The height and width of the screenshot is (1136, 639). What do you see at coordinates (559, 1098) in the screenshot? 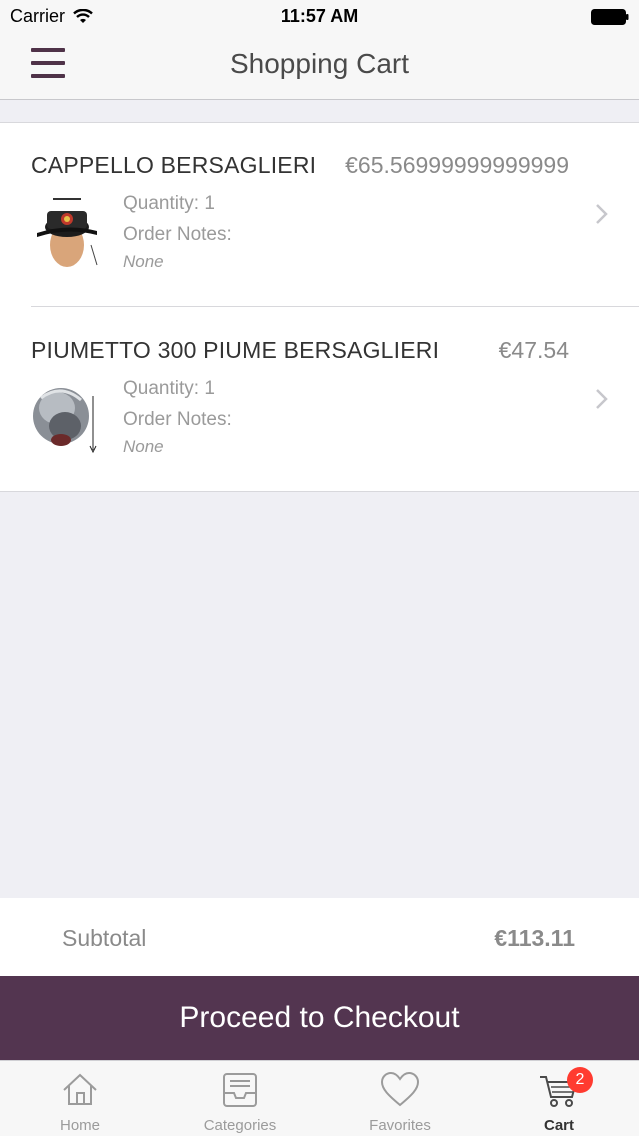
I see `tab-cart: 2 Cart` at bounding box center [559, 1098].